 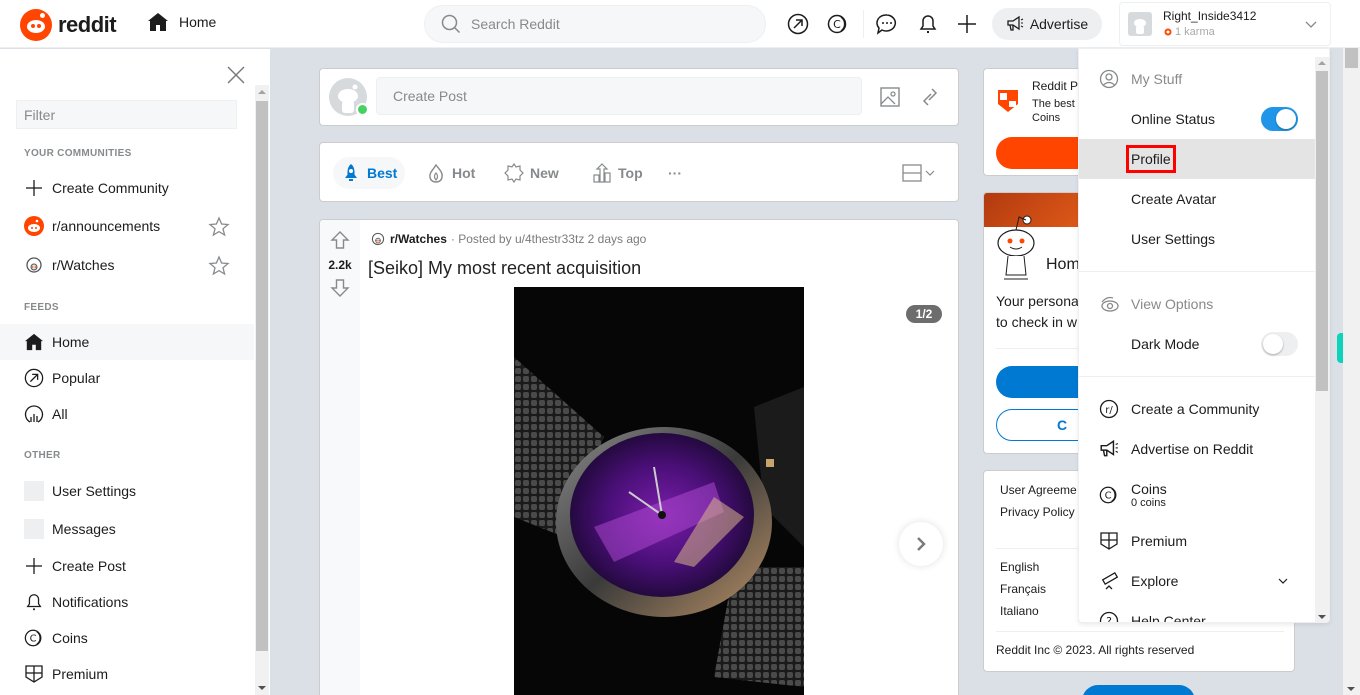 I want to click on snoo-mascot-icon, so click(x=1016, y=247).